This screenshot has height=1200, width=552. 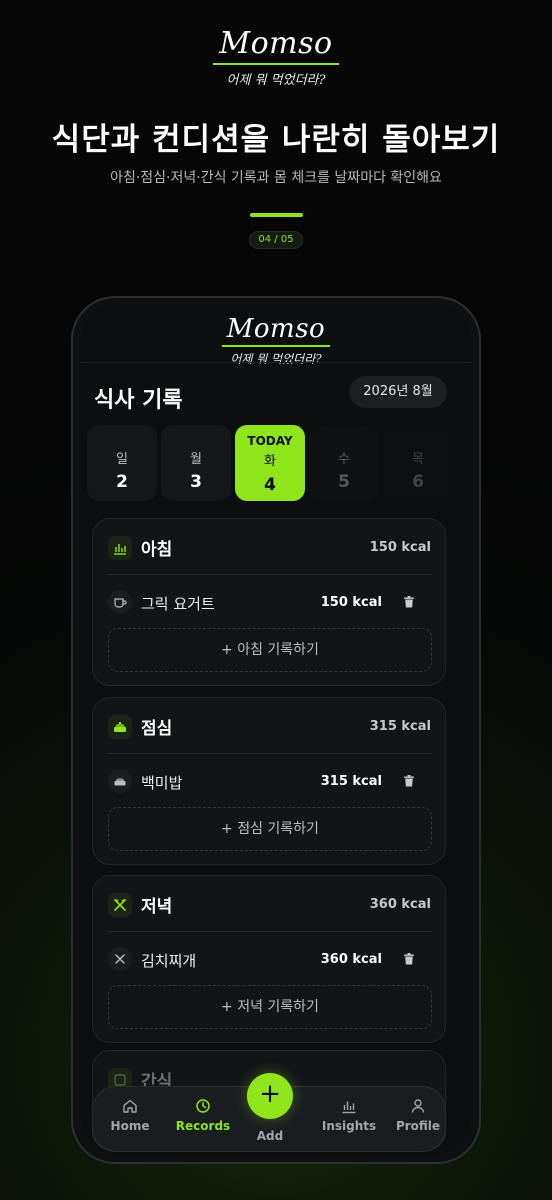 What do you see at coordinates (269, 904) in the screenshot?
I see `meal-header: 저녁 360 kcal` at bounding box center [269, 904].